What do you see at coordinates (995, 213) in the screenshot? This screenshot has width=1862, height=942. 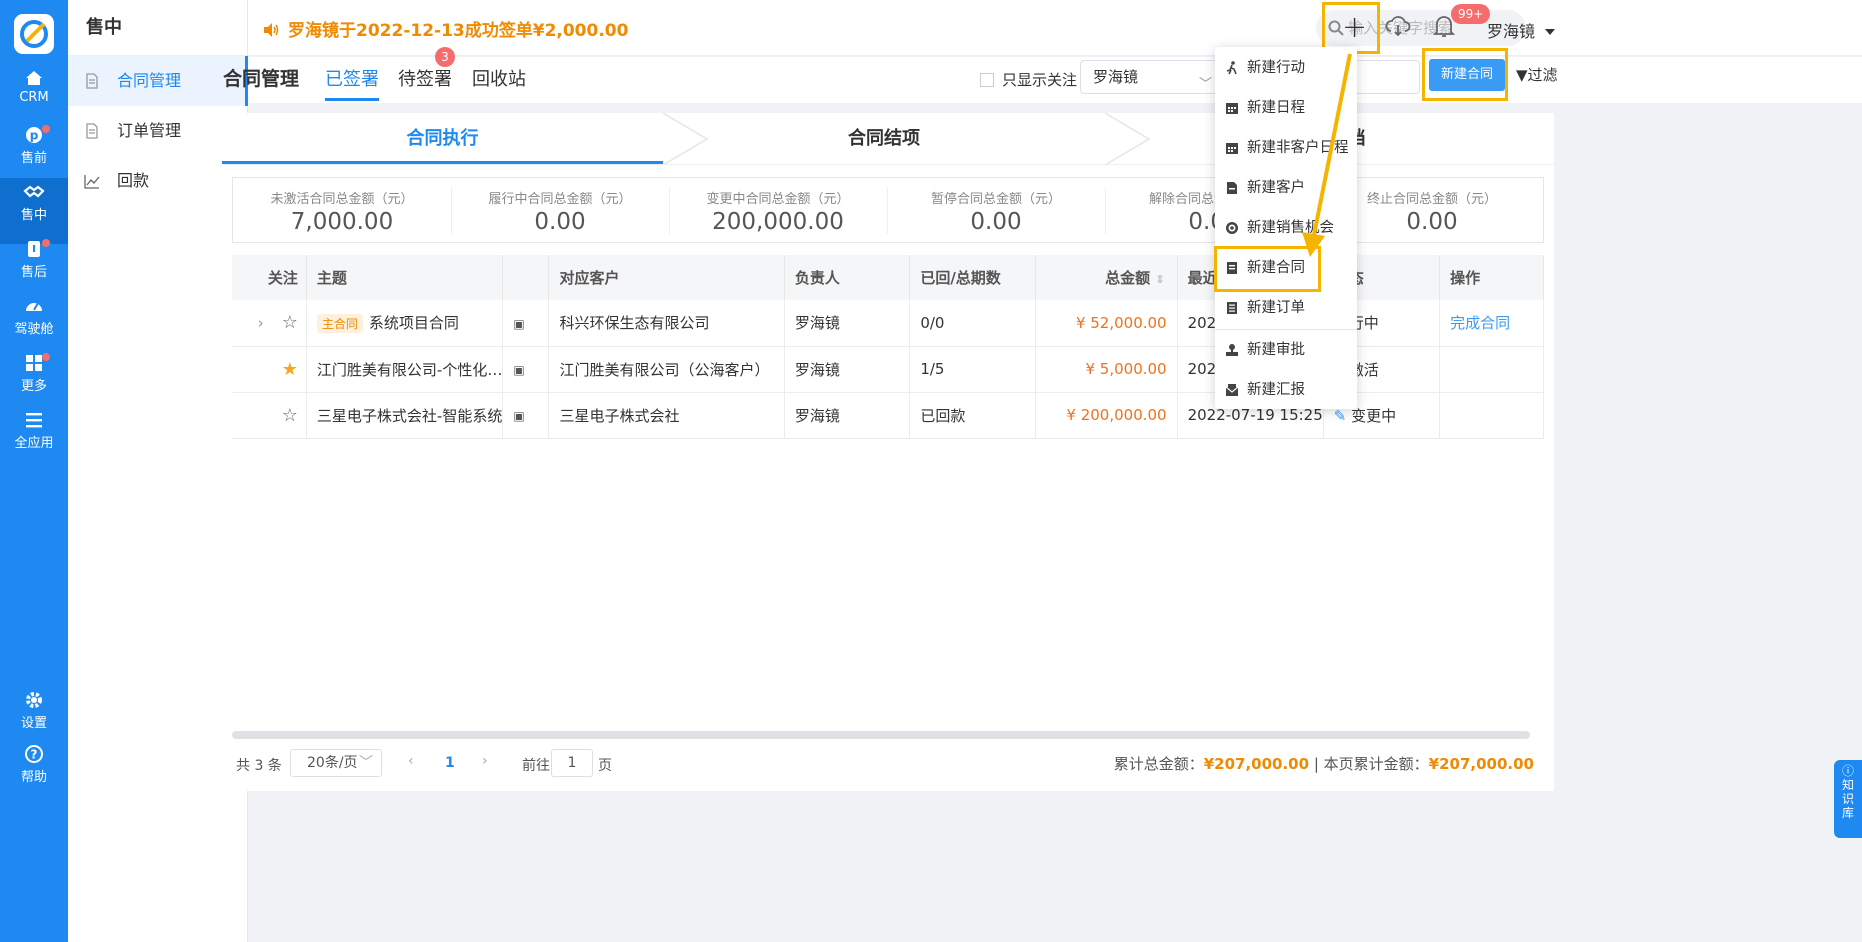 I see `stat-paused: 暂停合同总金额（元） 0.00` at bounding box center [995, 213].